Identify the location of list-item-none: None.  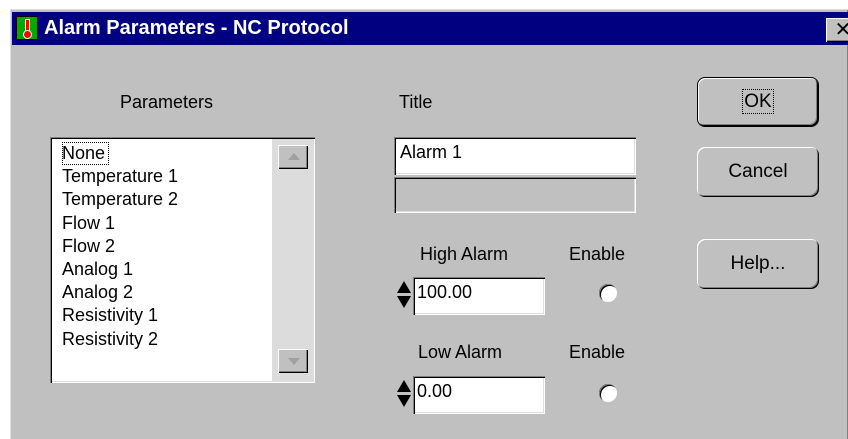
(120, 154).